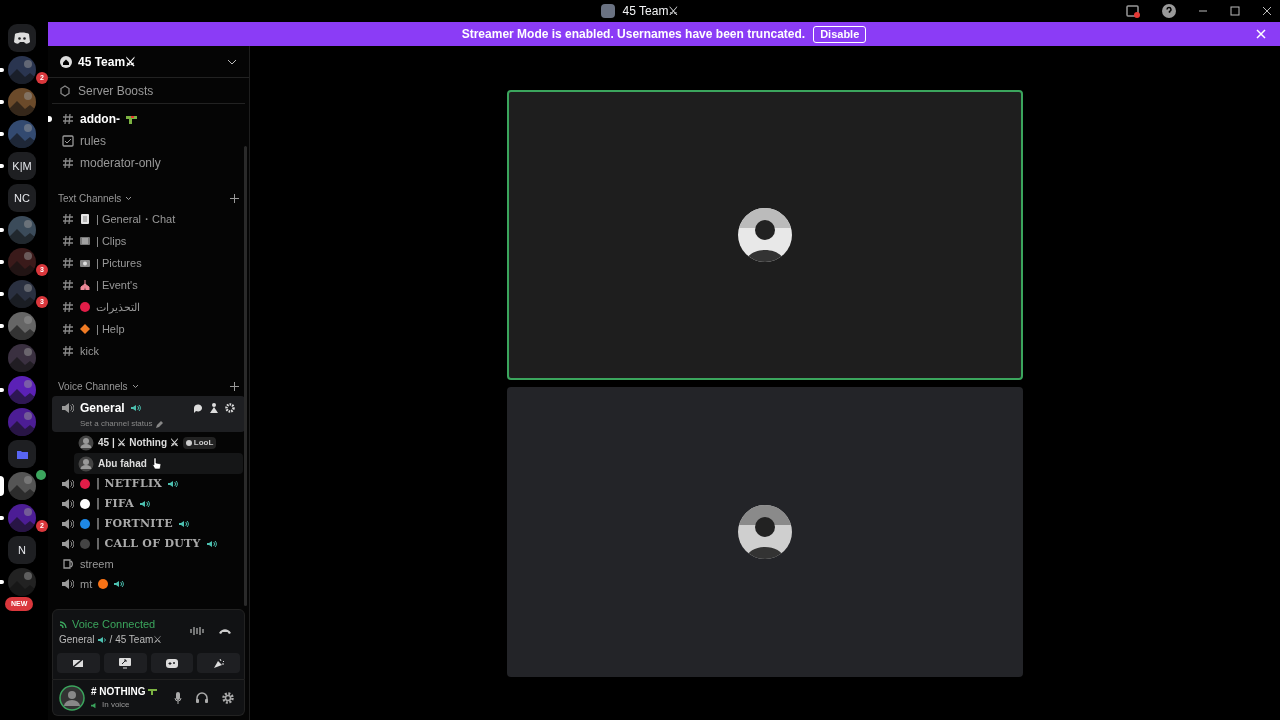 The height and width of the screenshot is (720, 1280). Describe the element at coordinates (197, 631) in the screenshot. I see `sound-wave-icon` at that location.